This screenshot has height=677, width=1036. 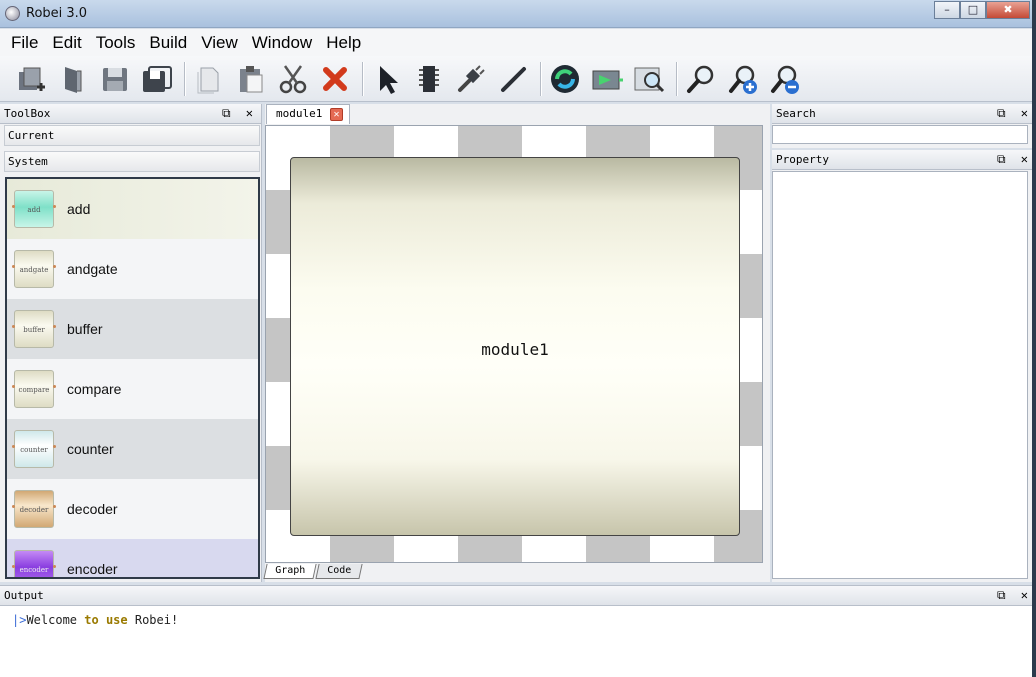 What do you see at coordinates (31, 79) in the screenshot?
I see `new-icon` at bounding box center [31, 79].